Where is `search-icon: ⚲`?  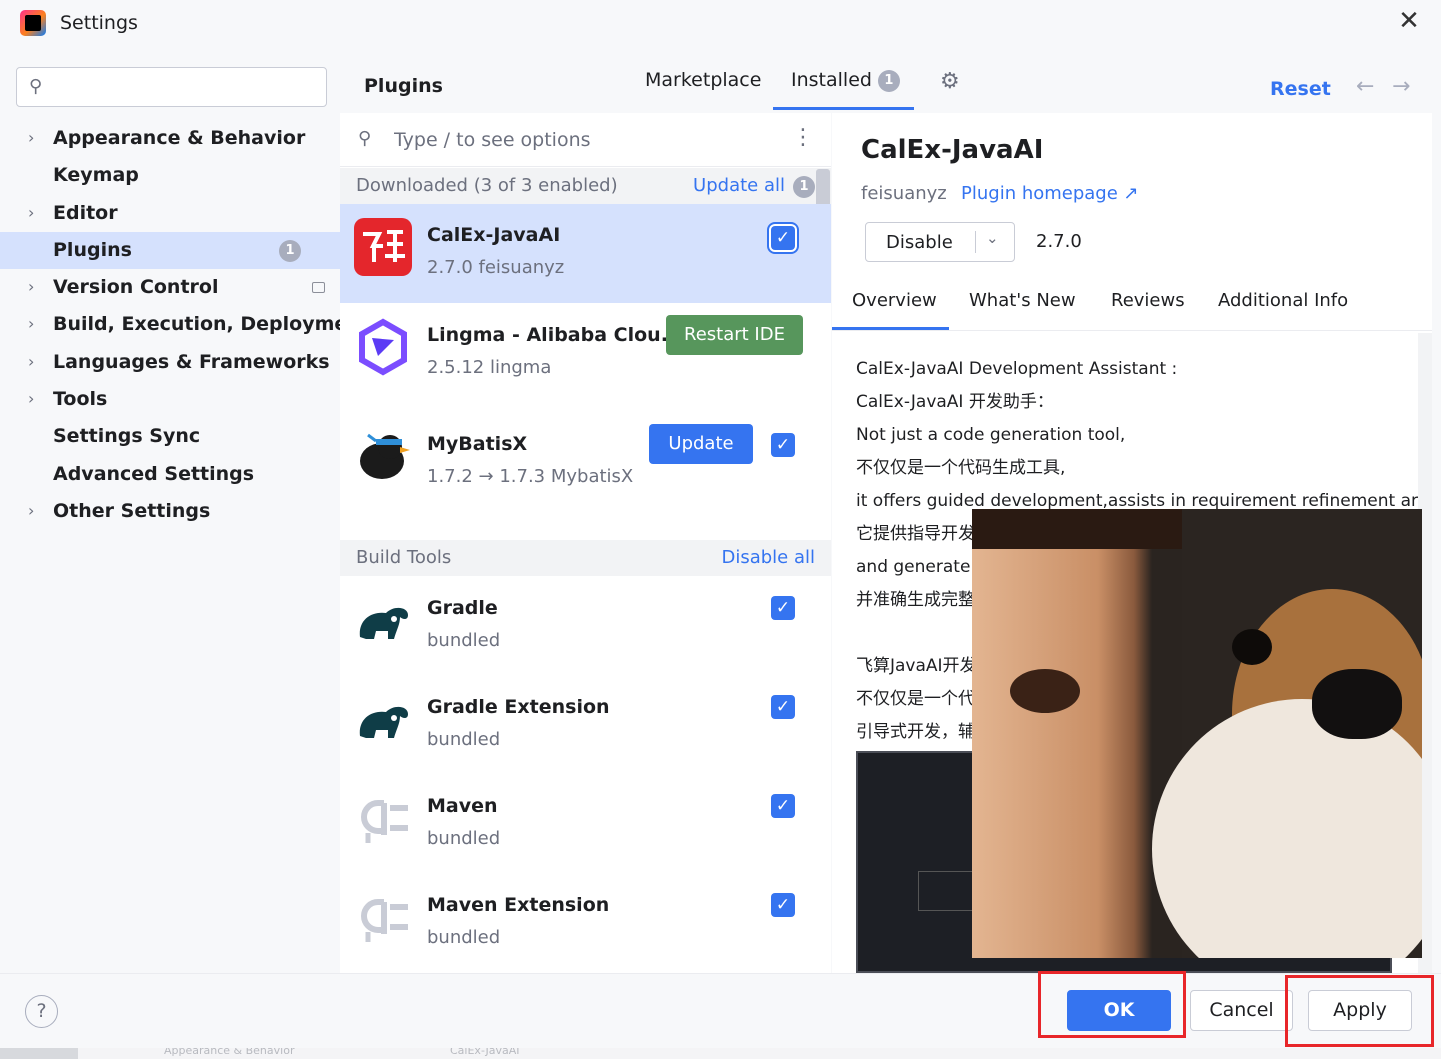
search-icon: ⚲ is located at coordinates (365, 138).